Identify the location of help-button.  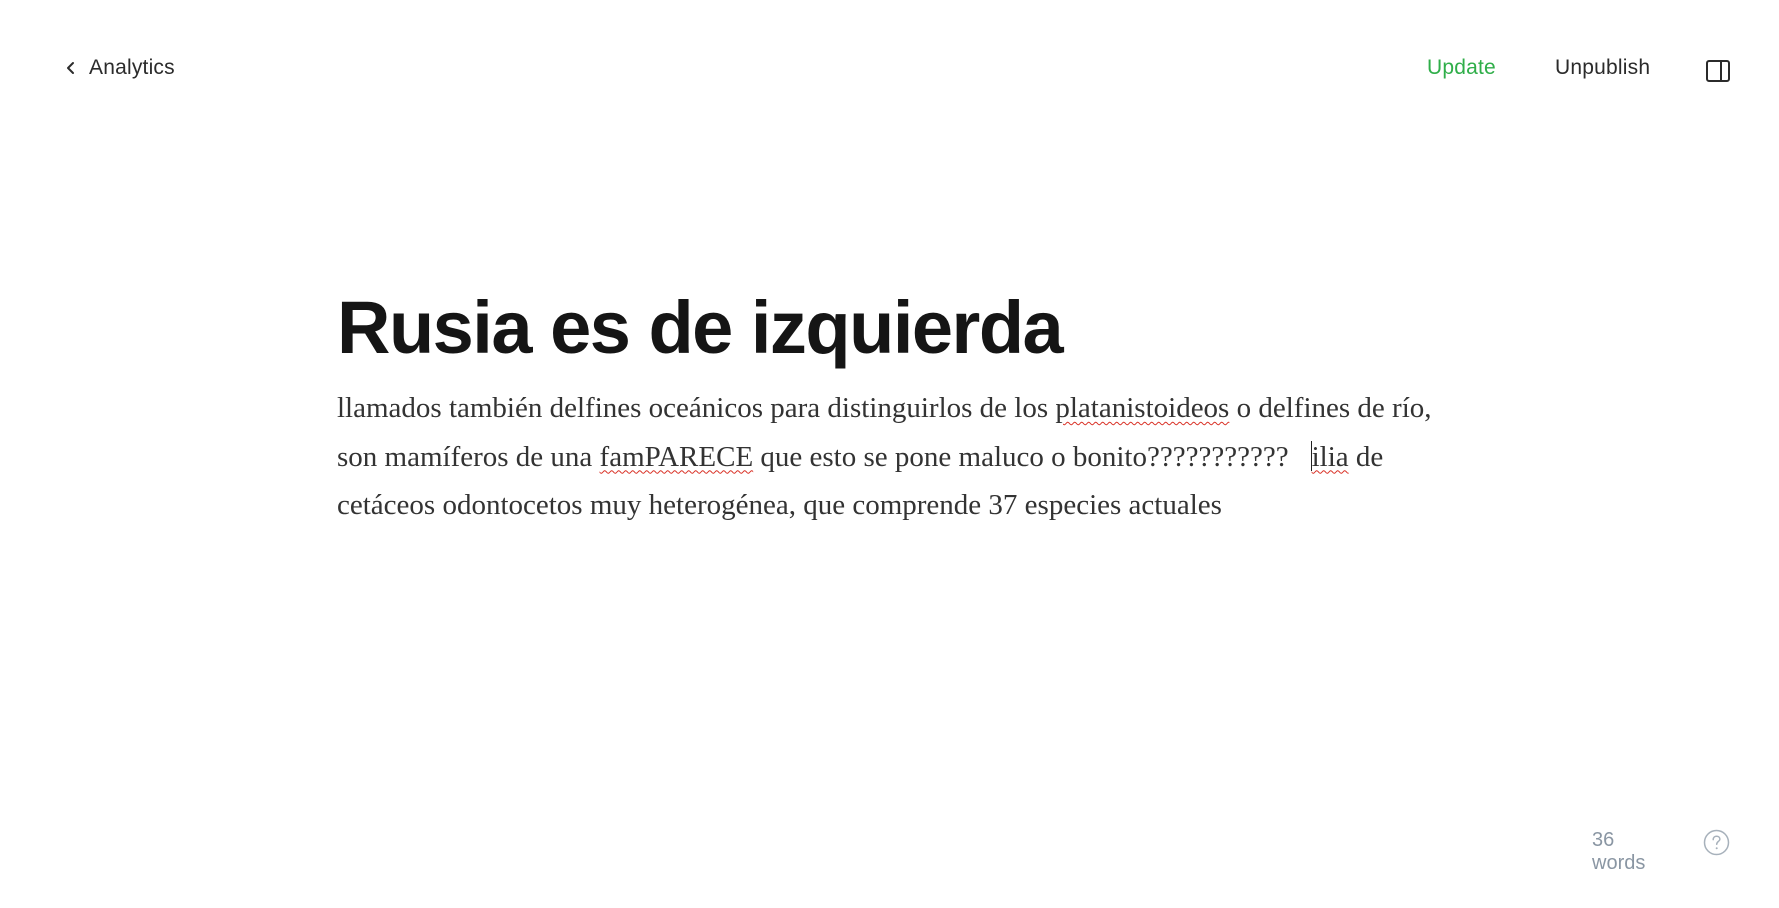
(1716, 842).